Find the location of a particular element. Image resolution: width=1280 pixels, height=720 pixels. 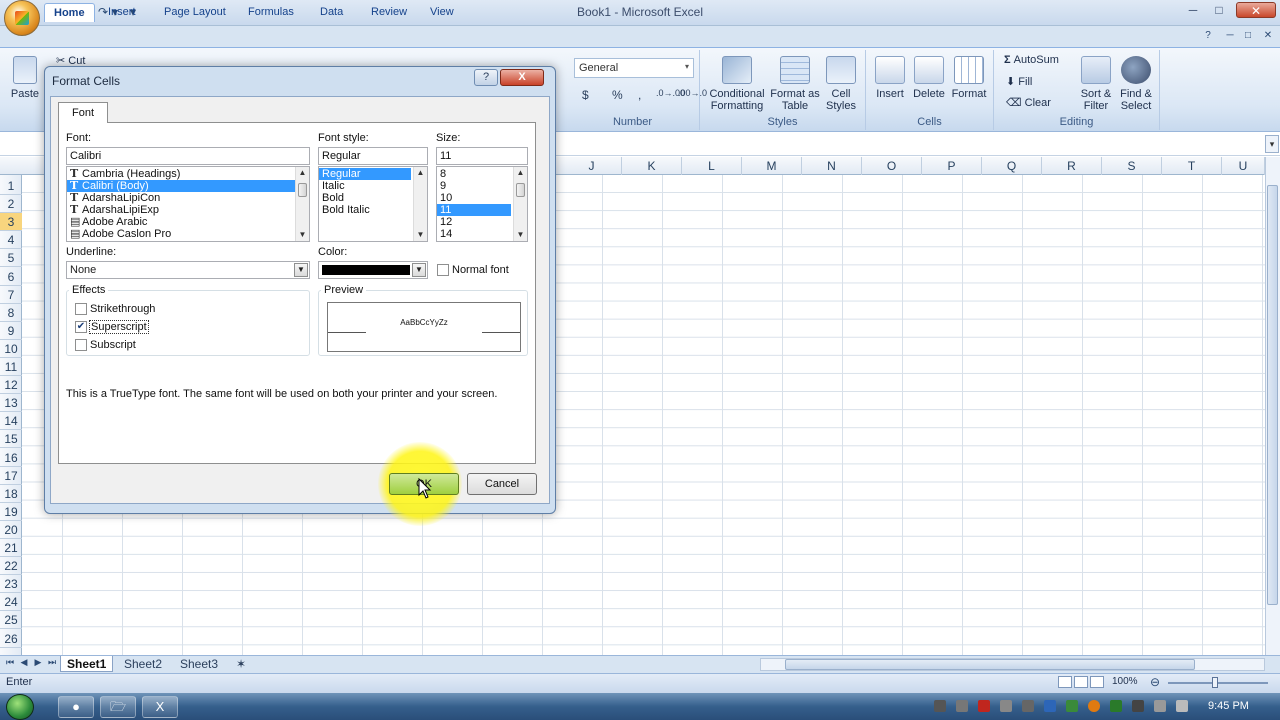

subscript-checkbox is located at coordinates (81, 345).